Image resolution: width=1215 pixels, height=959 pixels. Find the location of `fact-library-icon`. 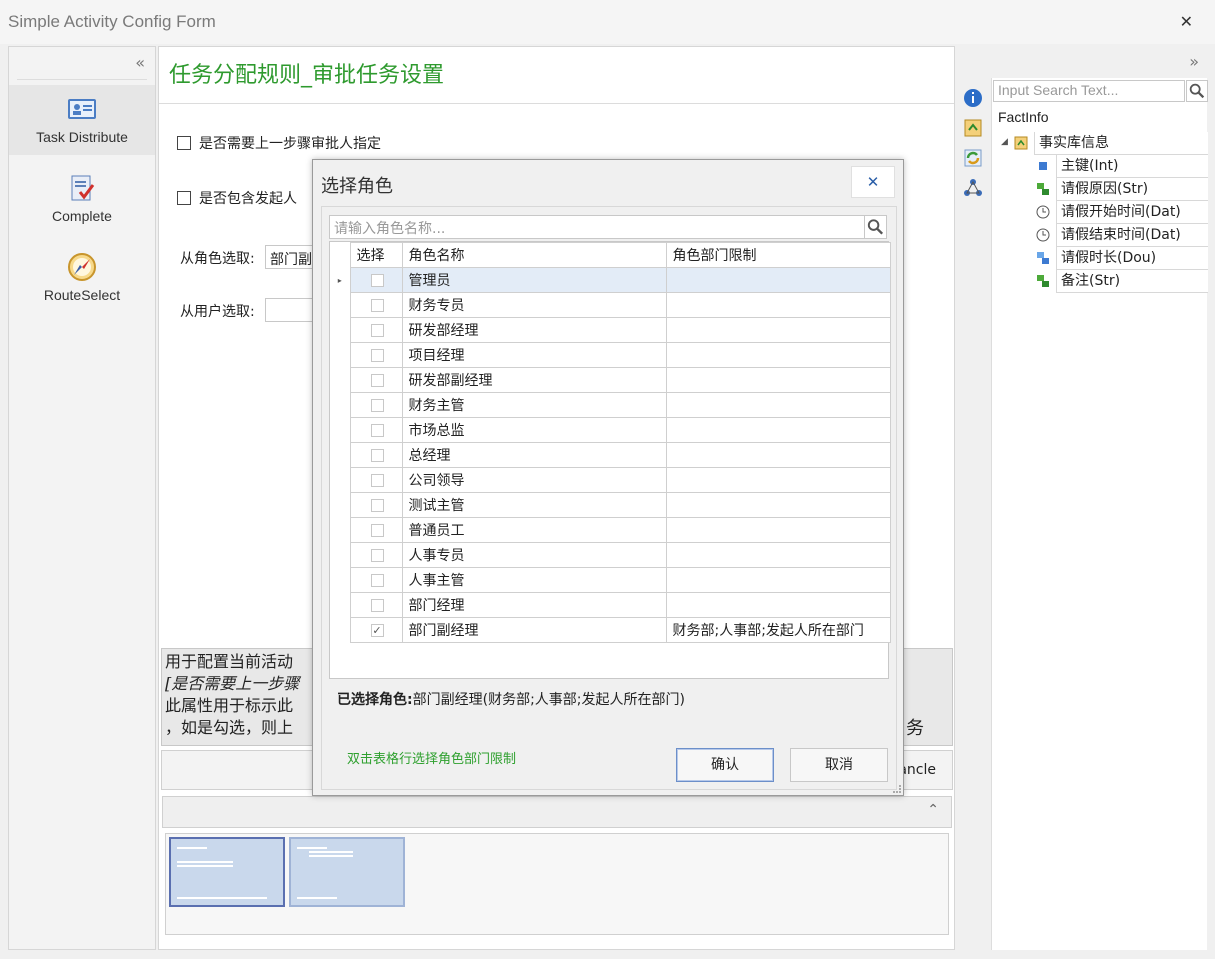

fact-library-icon is located at coordinates (973, 128).